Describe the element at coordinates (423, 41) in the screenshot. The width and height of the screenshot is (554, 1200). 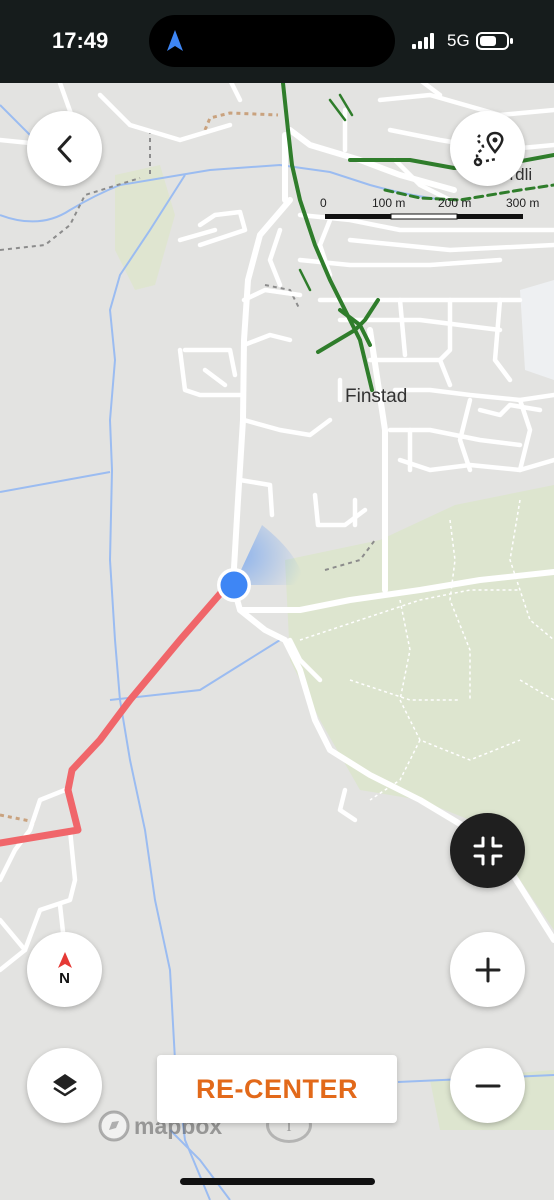
I see `signal-bars-icon` at that location.